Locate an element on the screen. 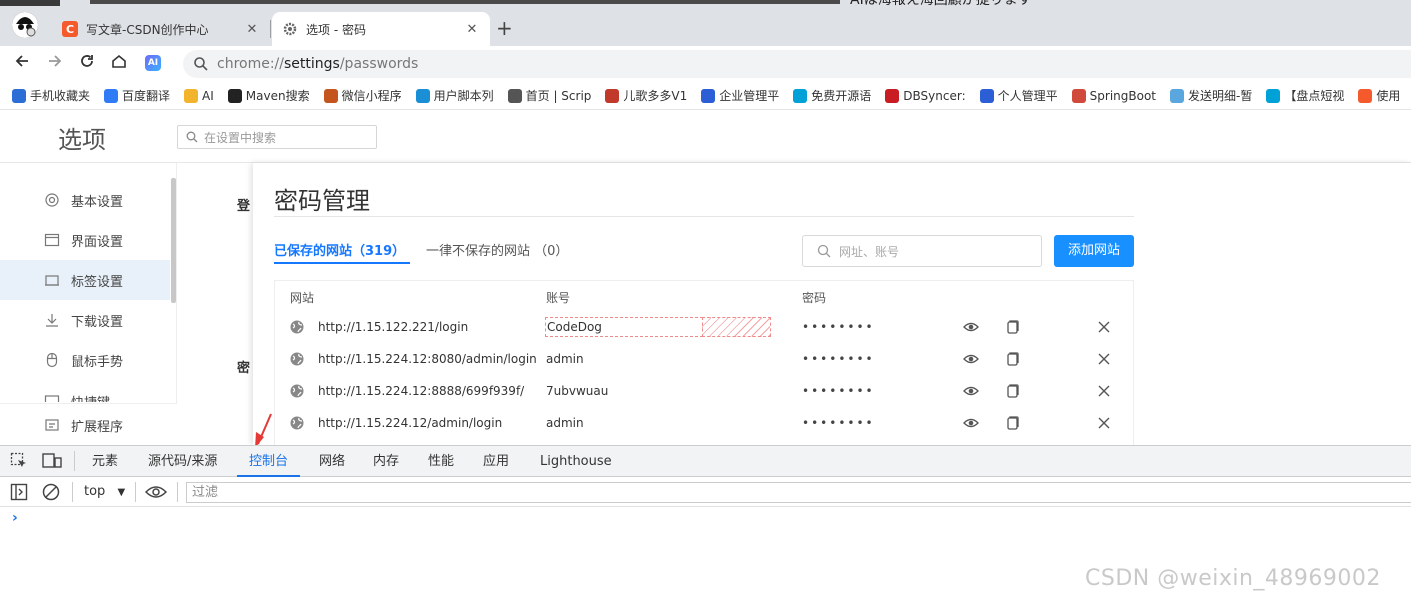 This screenshot has width=1411, height=605. sidebar-scrollbar is located at coordinates (173, 240).